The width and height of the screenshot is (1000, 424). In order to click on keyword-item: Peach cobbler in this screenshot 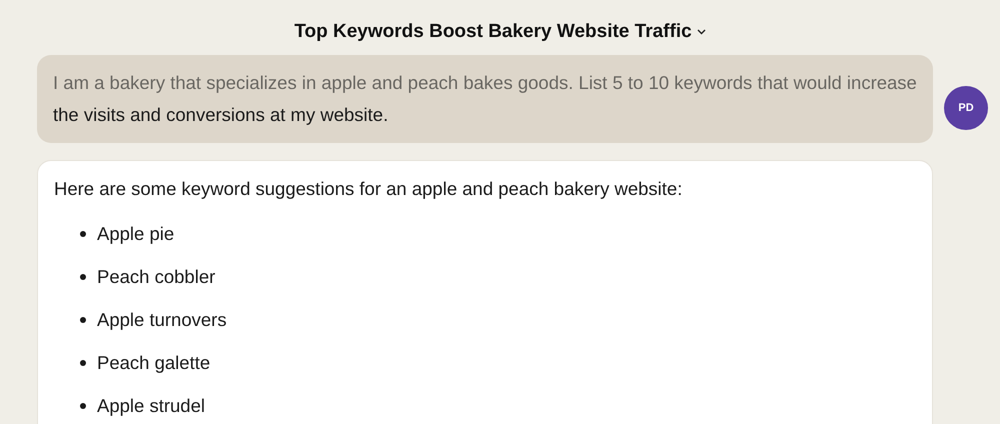, I will do `click(156, 277)`.